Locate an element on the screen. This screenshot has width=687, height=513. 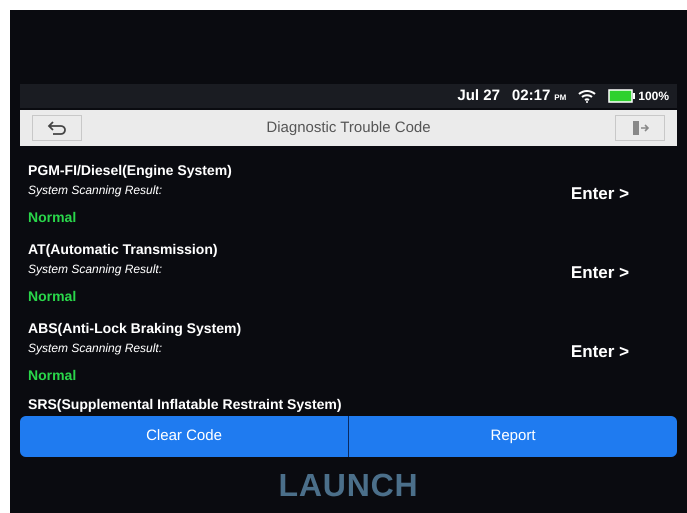
system-name: PGM-FI/Diesel(Engine System) is located at coordinates (130, 170).